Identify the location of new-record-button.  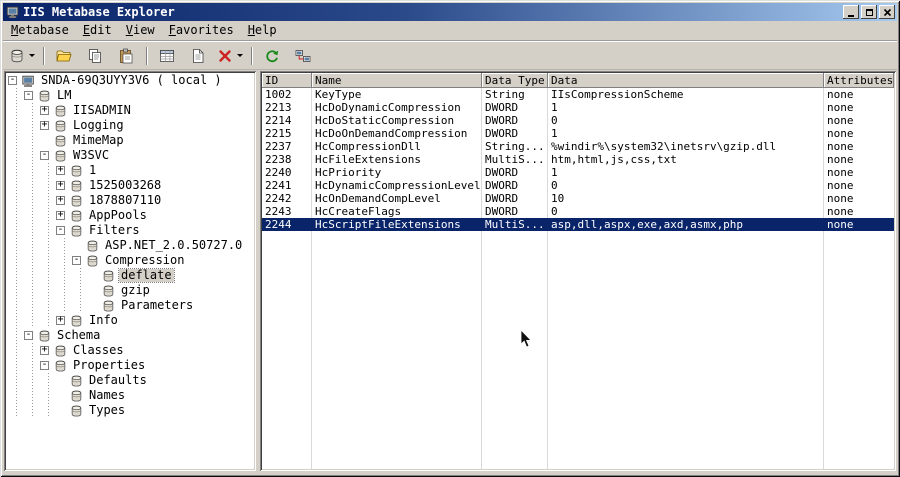
(198, 56).